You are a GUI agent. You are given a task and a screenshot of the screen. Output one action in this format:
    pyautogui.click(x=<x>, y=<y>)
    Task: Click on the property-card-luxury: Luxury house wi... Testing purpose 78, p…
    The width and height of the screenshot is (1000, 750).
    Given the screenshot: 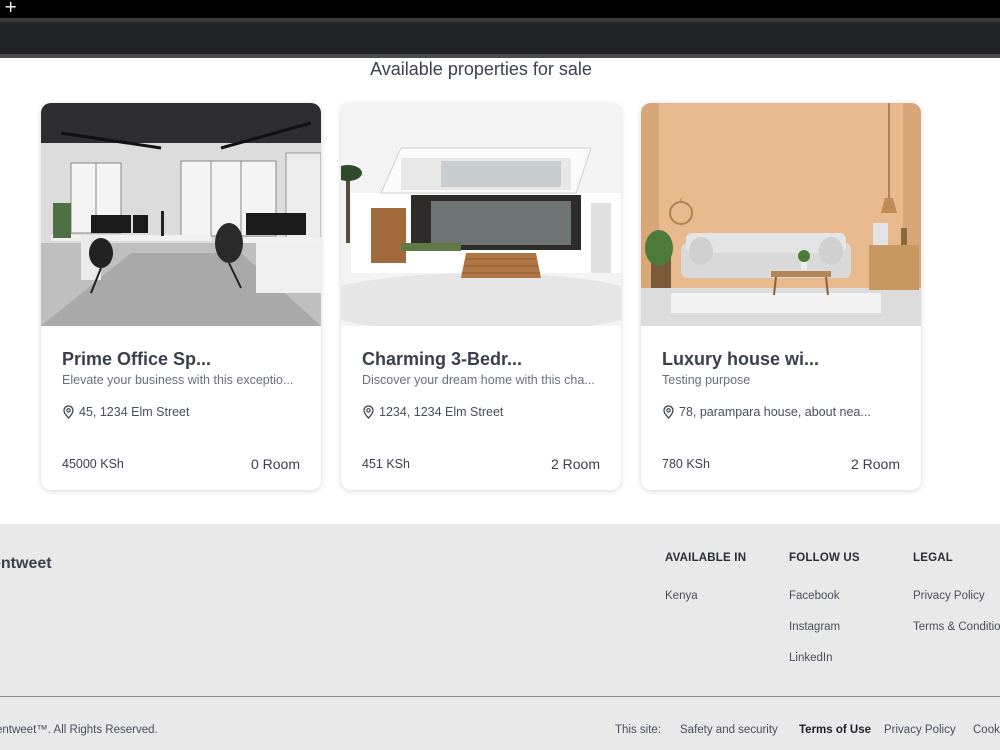 What is the action you would take?
    pyautogui.click(x=781, y=296)
    